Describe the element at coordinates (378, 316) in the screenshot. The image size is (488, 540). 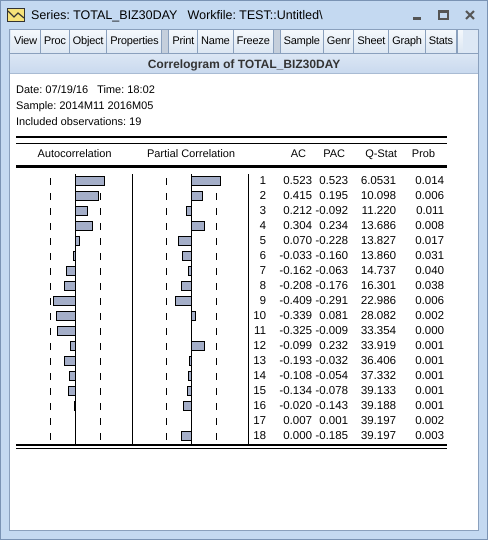
I see `table-cell-text: 28.082` at that location.